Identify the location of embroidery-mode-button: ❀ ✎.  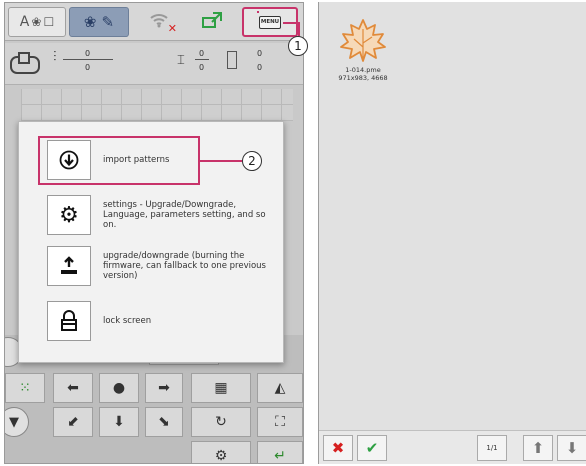
(99, 22).